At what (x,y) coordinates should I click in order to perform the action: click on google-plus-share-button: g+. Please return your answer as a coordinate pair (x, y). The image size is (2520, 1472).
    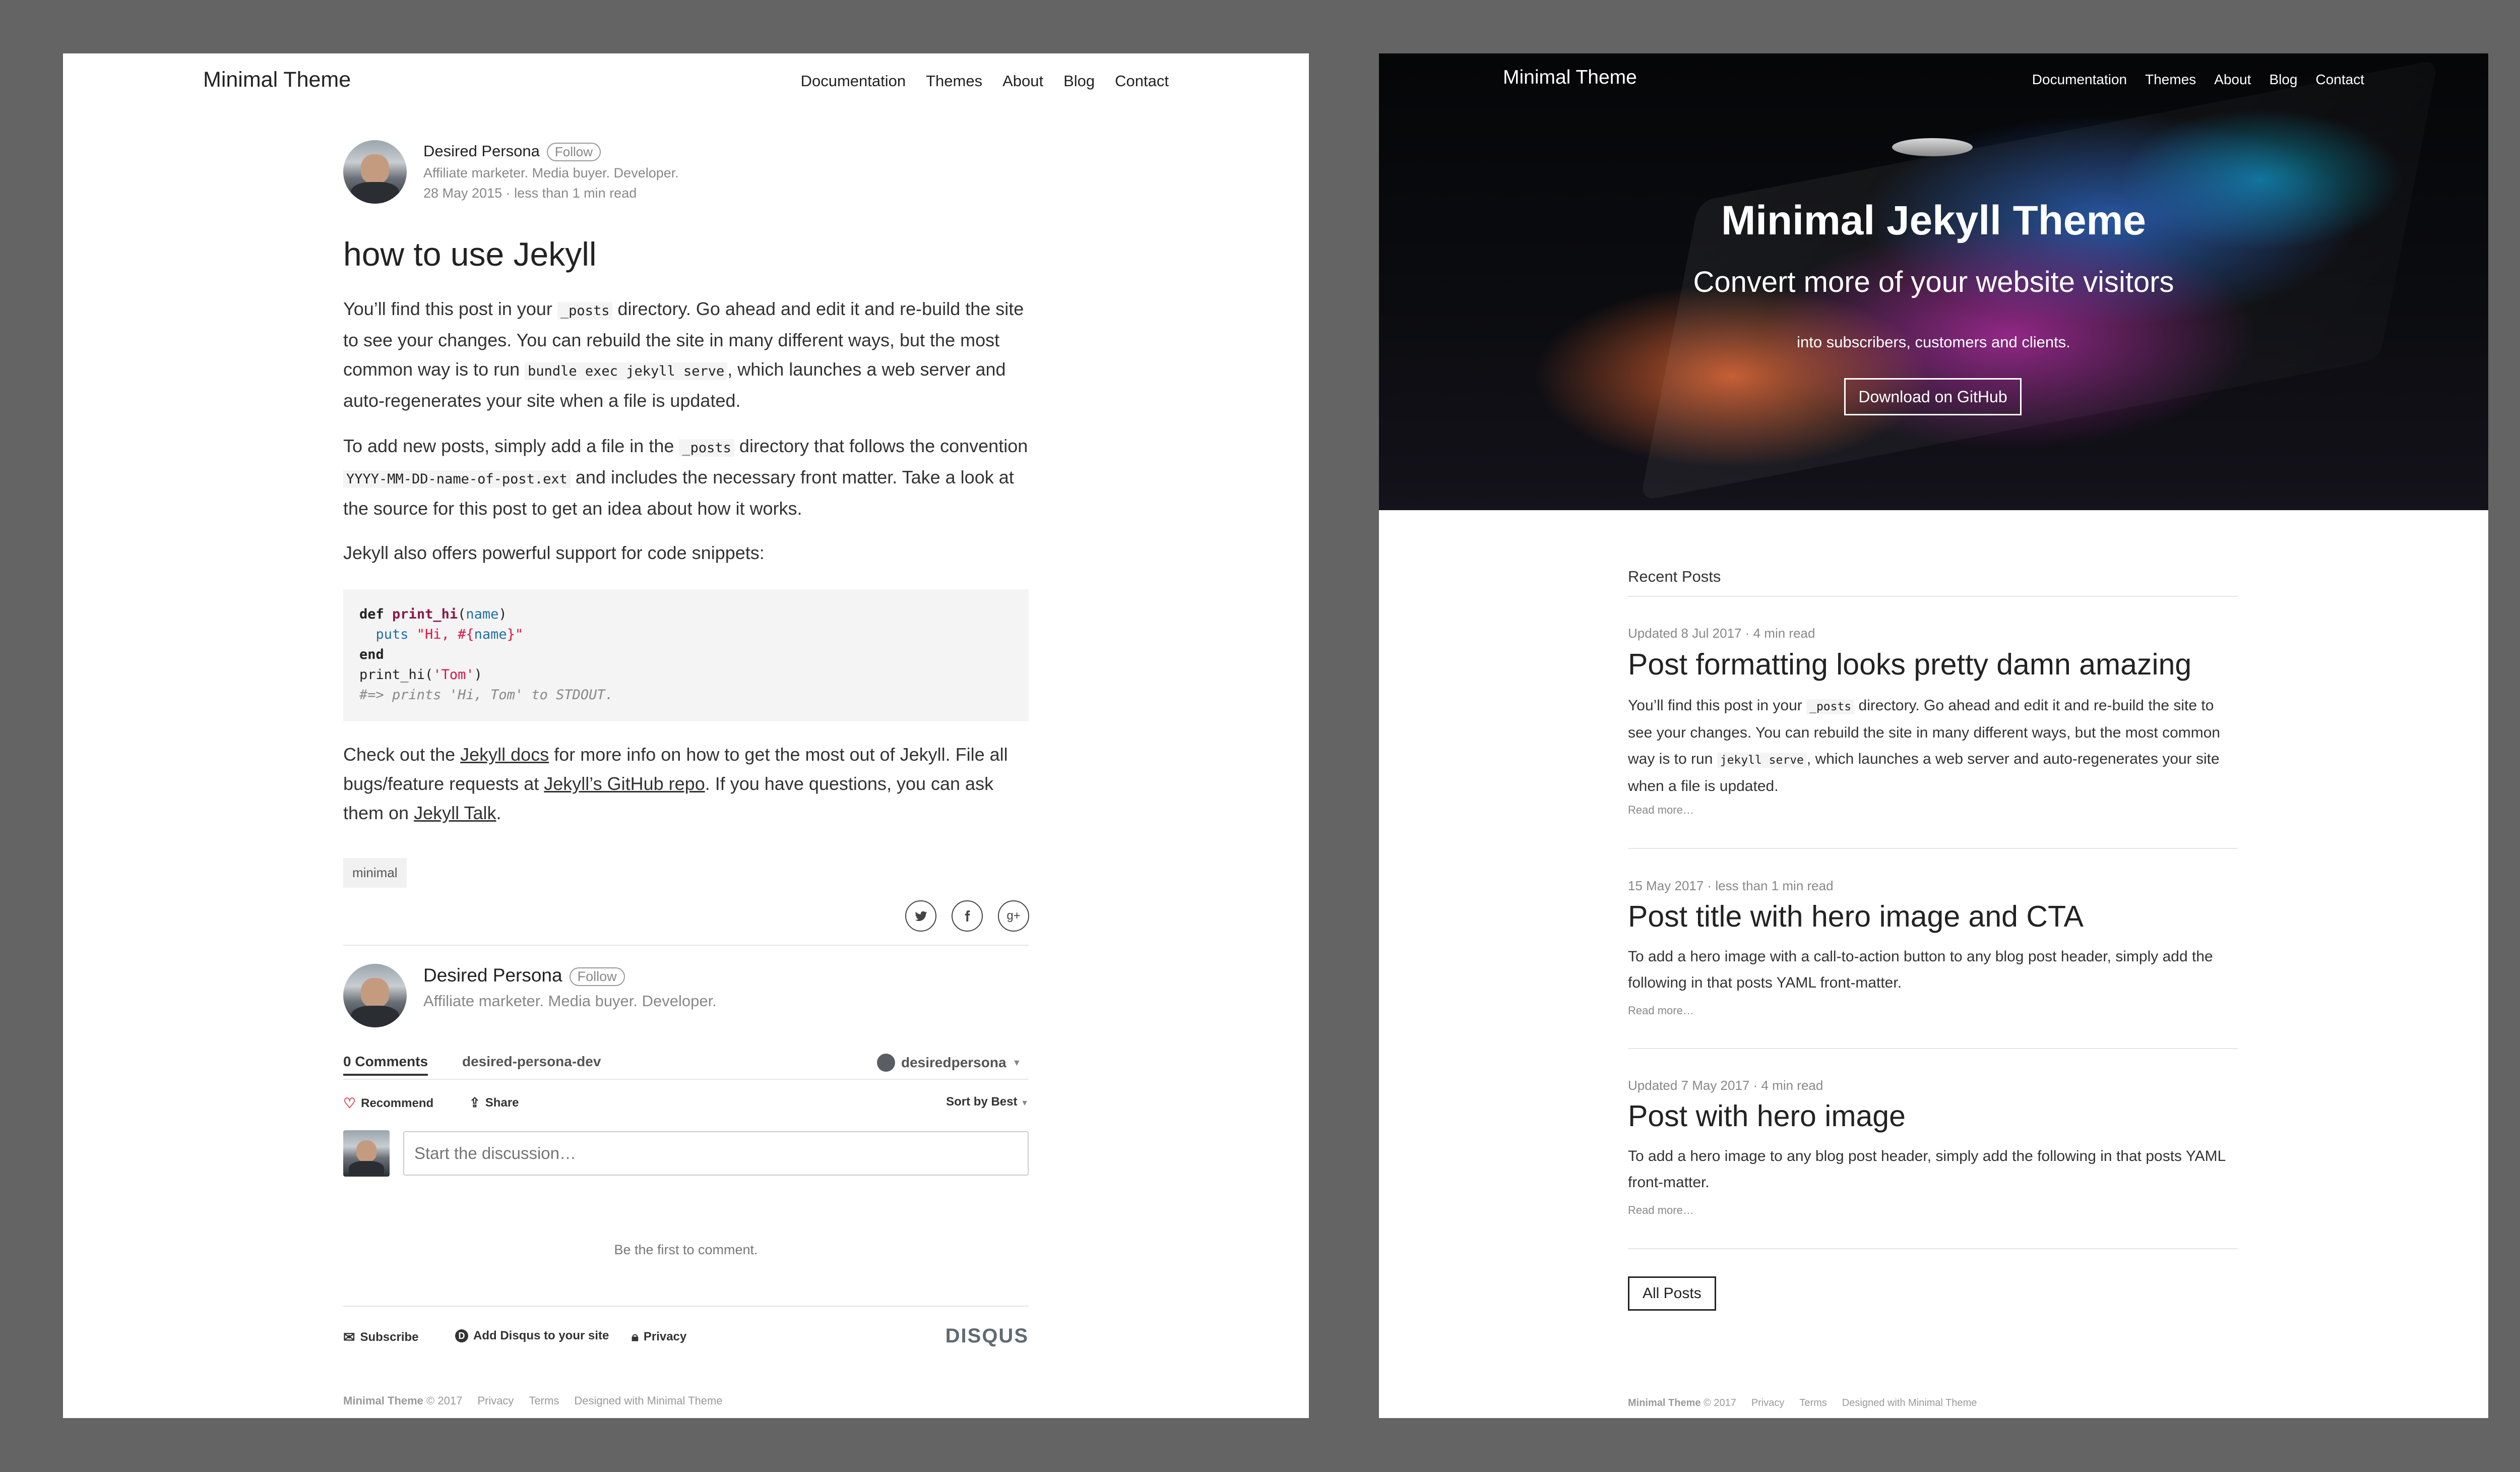
    Looking at the image, I should click on (1014, 916).